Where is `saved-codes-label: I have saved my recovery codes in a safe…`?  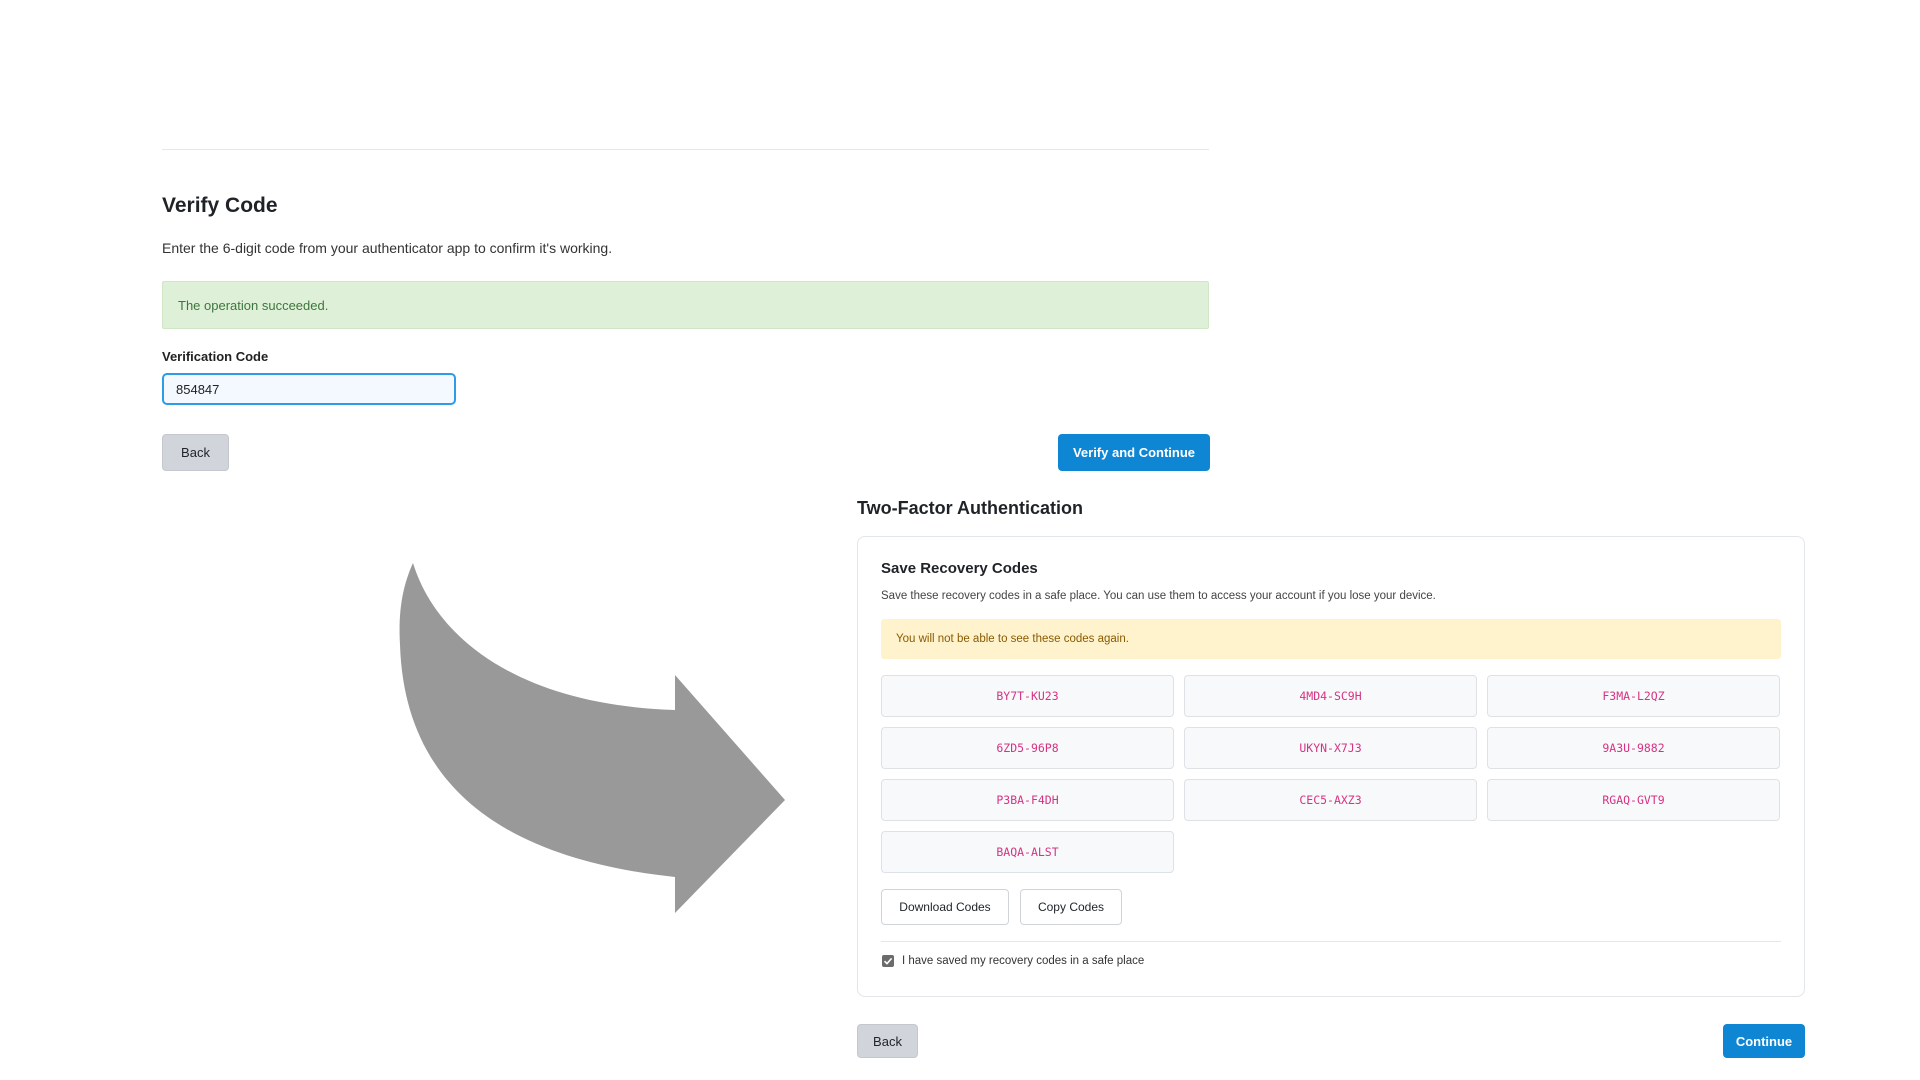
saved-codes-label: I have saved my recovery codes in a safe… is located at coordinates (1023, 961).